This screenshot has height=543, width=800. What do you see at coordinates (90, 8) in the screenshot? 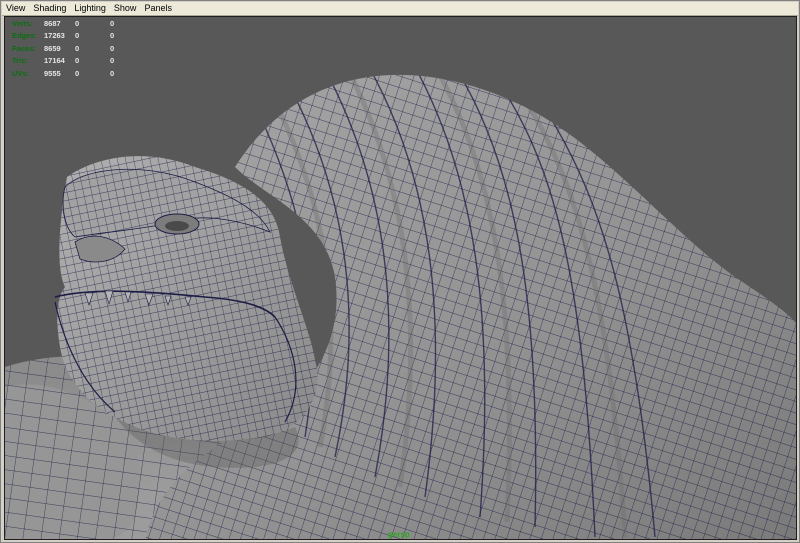
I see `menu-lighting: Lighting` at bounding box center [90, 8].